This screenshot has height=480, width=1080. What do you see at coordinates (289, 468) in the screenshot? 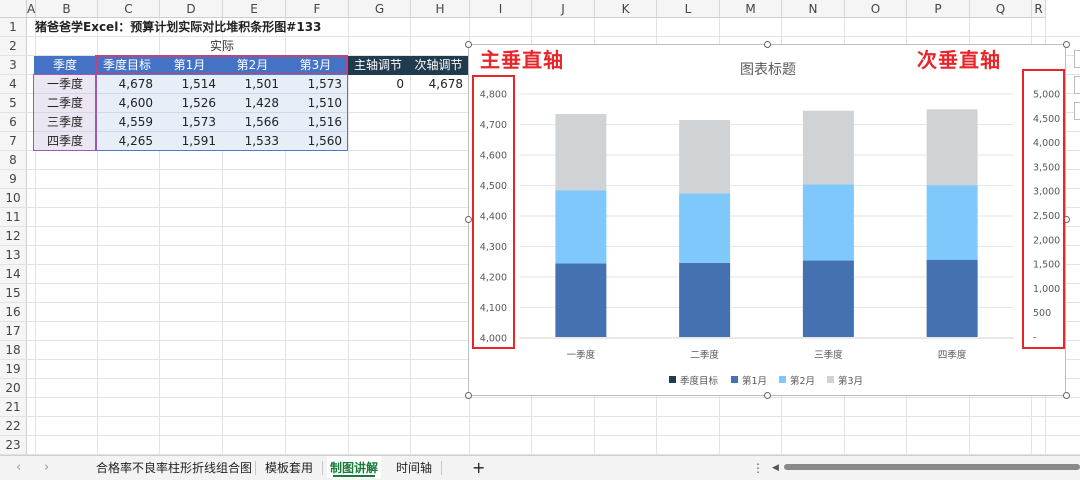
I see `sheet-tab-template: 模板套用` at bounding box center [289, 468].